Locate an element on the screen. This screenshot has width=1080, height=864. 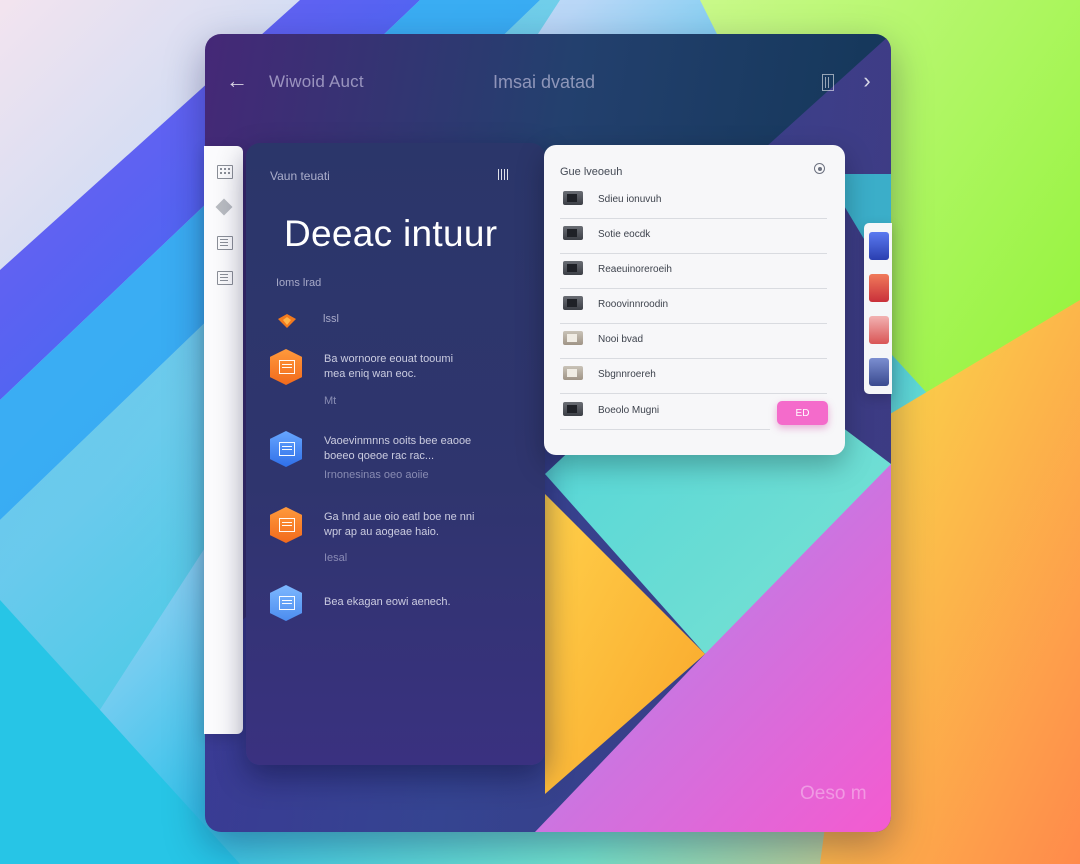
top-bar: ← Wiwoid Auct Imsai dvatad › is located at coordinates (548, 82).